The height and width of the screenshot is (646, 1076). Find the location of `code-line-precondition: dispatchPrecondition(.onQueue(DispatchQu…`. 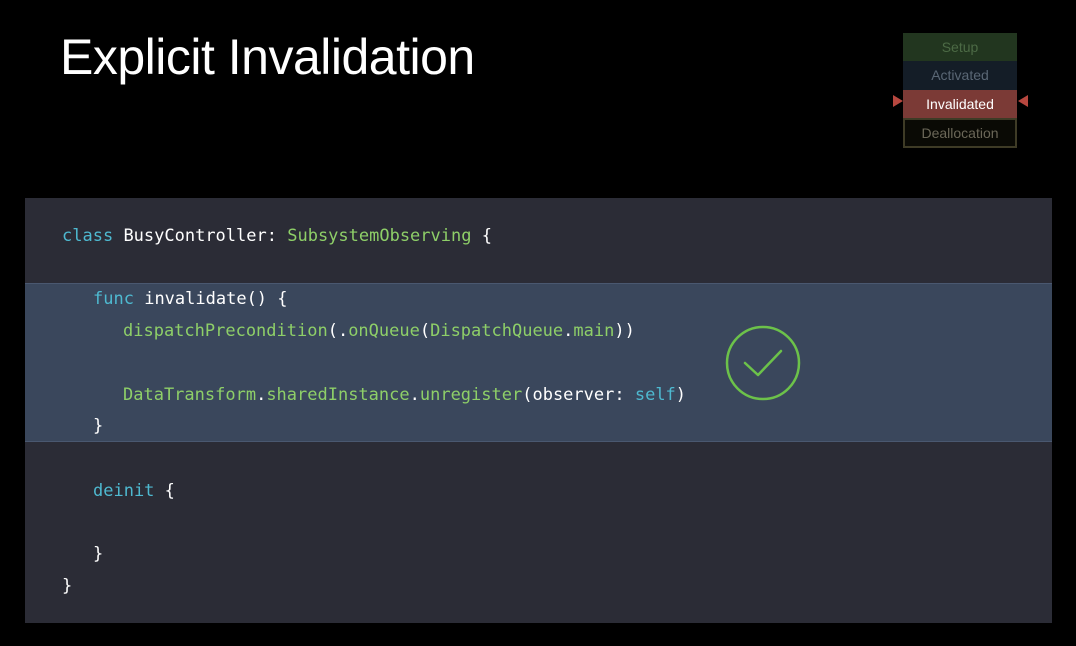

code-line-precondition: dispatchPrecondition(.onQueue(DispatchQu… is located at coordinates (379, 331).